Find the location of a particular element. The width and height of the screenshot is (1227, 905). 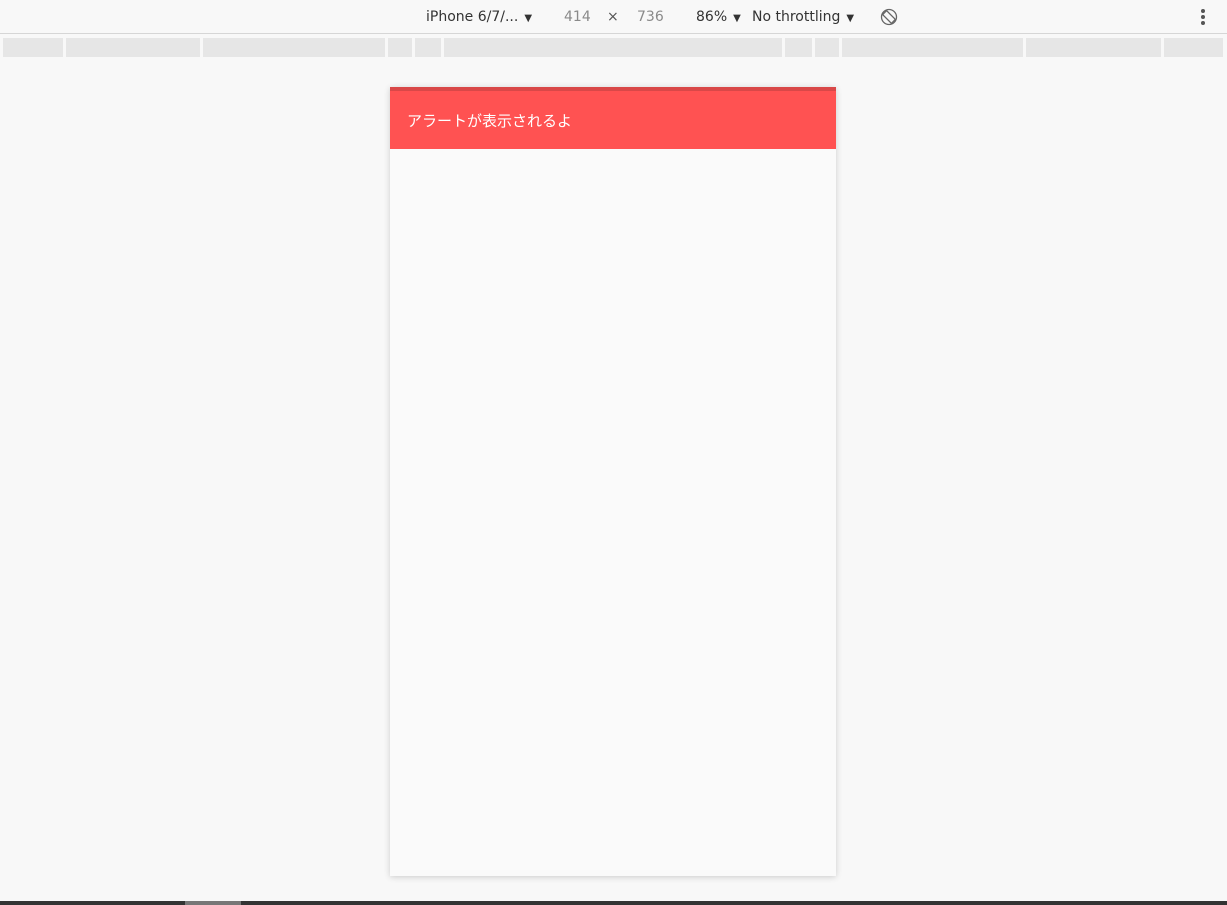

alert-message: アラートが表示されるよ is located at coordinates (490, 121).